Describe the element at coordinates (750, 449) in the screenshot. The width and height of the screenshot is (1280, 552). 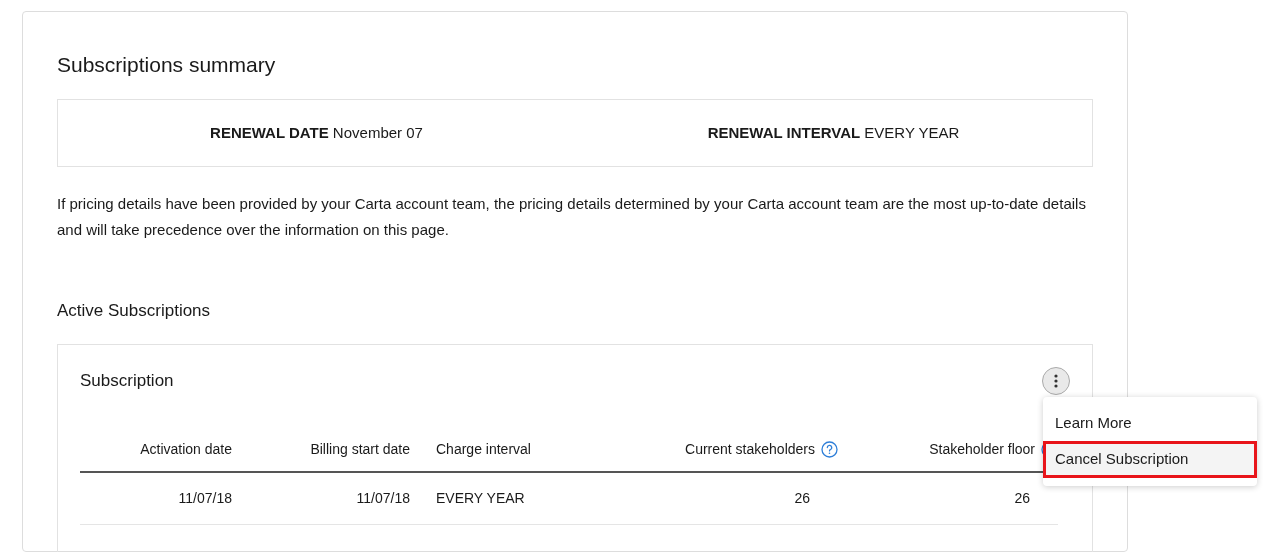
I see `column-header: Current stakeholders` at that location.